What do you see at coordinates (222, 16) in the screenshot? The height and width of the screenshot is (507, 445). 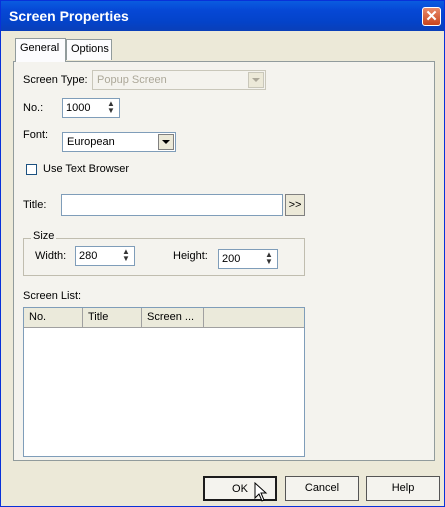 I see `title-bar: Screen Properties ✕` at bounding box center [222, 16].